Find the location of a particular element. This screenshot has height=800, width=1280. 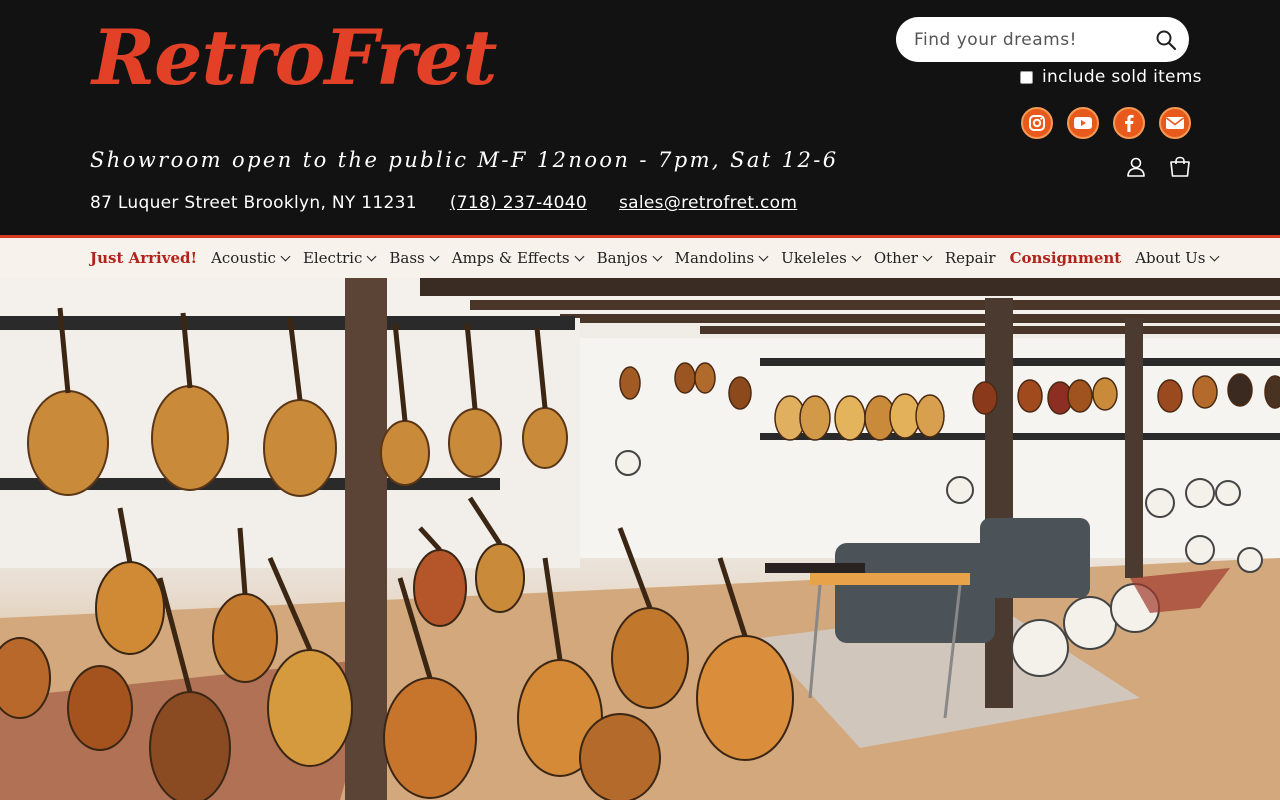

include-sold-checkbox is located at coordinates (1026, 77).